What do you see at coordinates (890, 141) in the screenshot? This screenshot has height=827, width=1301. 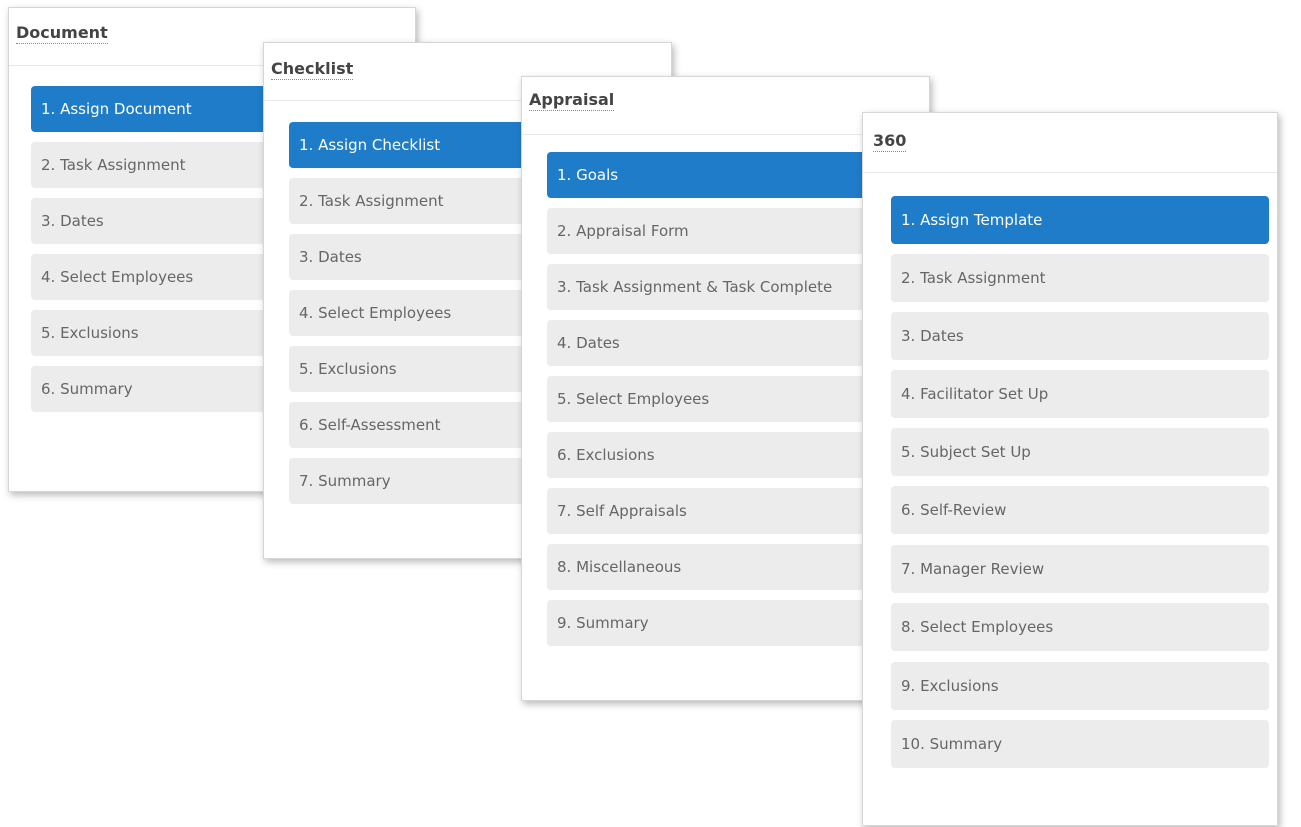 I see `360-panel-title: 360` at bounding box center [890, 141].